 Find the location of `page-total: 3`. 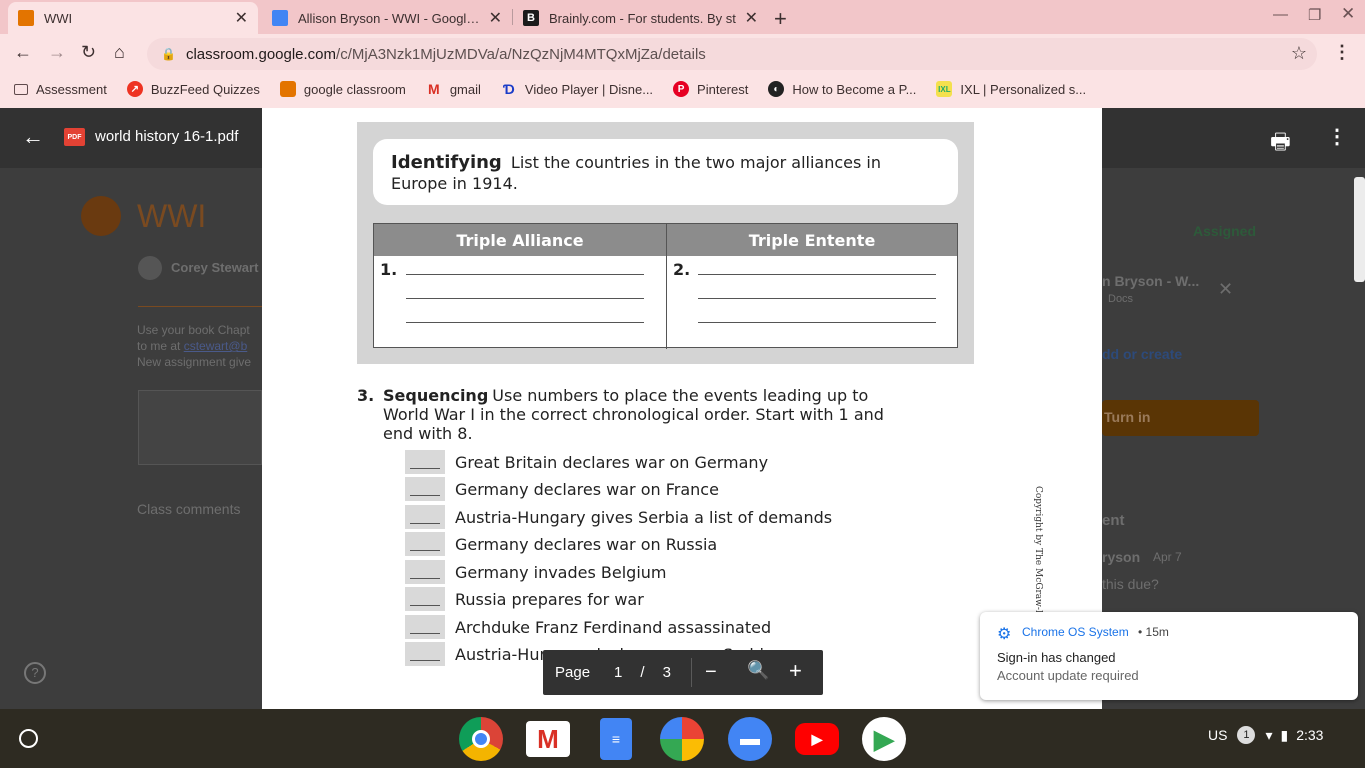

page-total: 3 is located at coordinates (666, 672).